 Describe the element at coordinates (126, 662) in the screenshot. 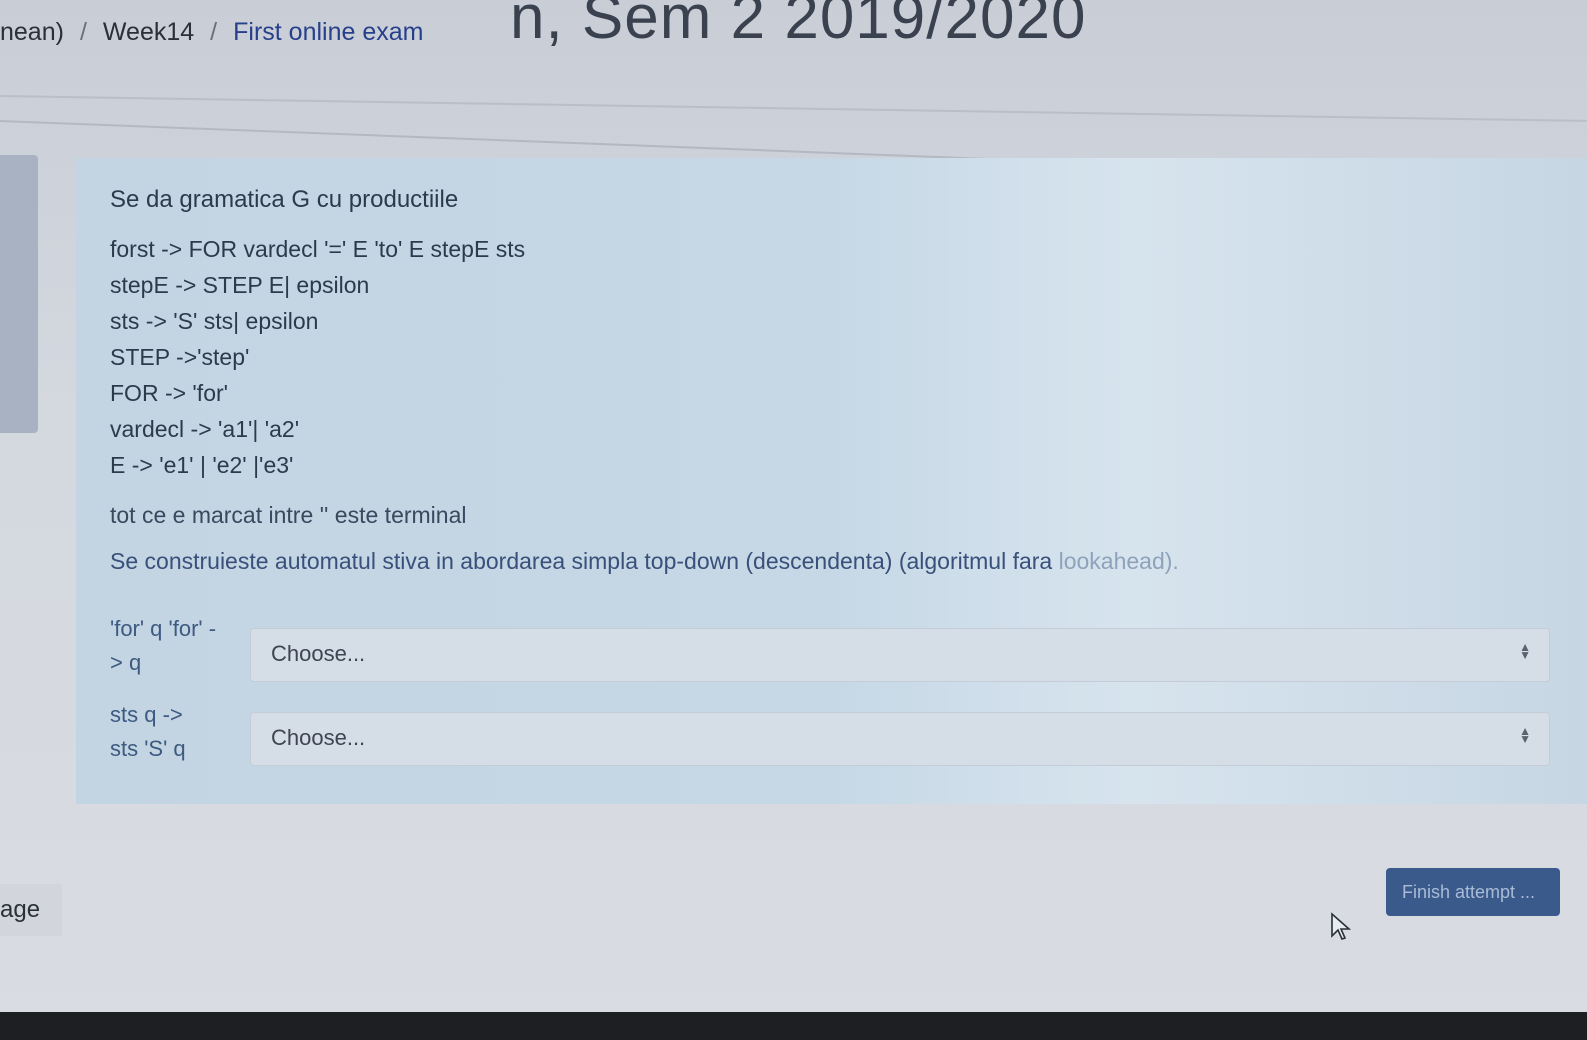

I see `match-label-line: > q` at that location.